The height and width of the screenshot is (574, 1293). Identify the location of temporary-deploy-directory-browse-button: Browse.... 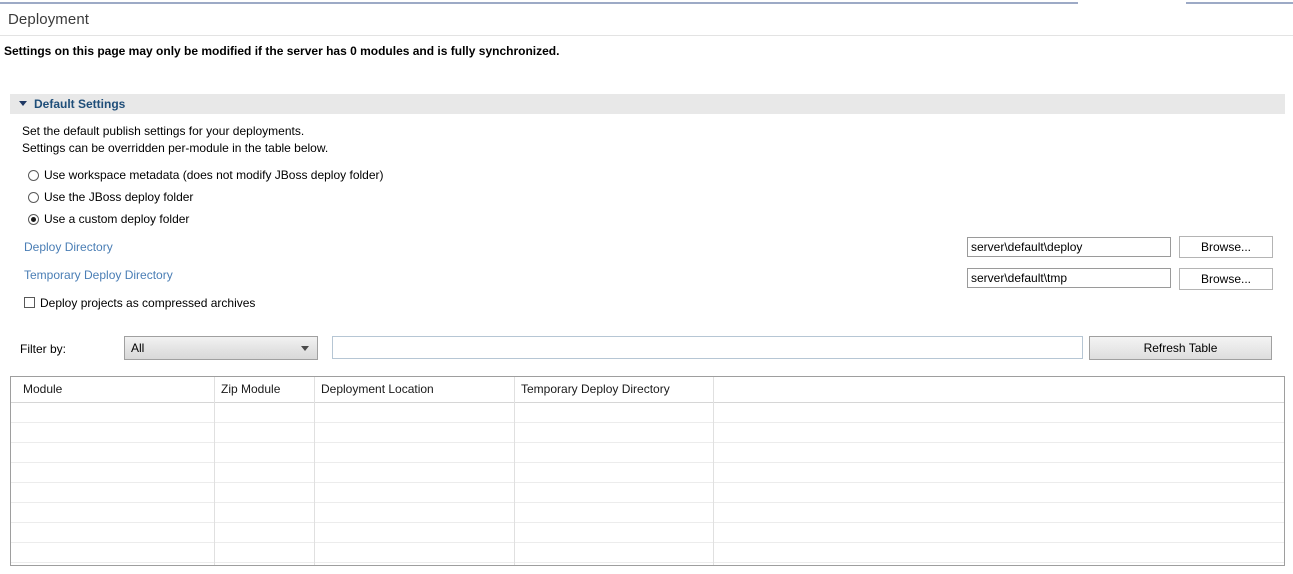
(1226, 279).